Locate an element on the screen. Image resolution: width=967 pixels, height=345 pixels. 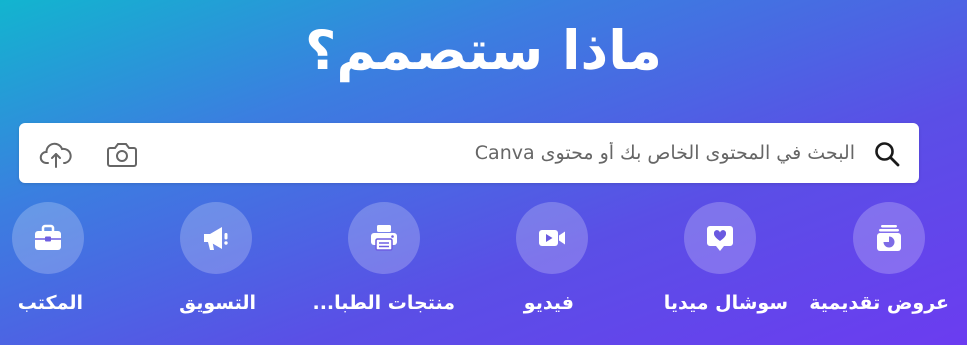
presentation-icon is located at coordinates (889, 238).